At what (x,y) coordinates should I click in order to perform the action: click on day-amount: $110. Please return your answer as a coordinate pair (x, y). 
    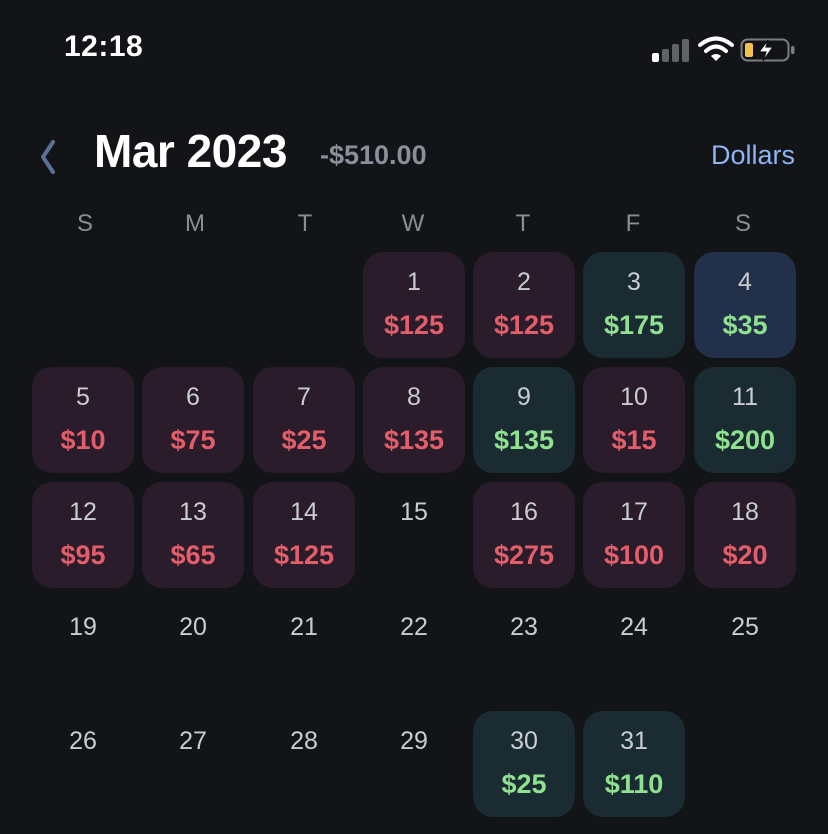
    Looking at the image, I should click on (634, 784).